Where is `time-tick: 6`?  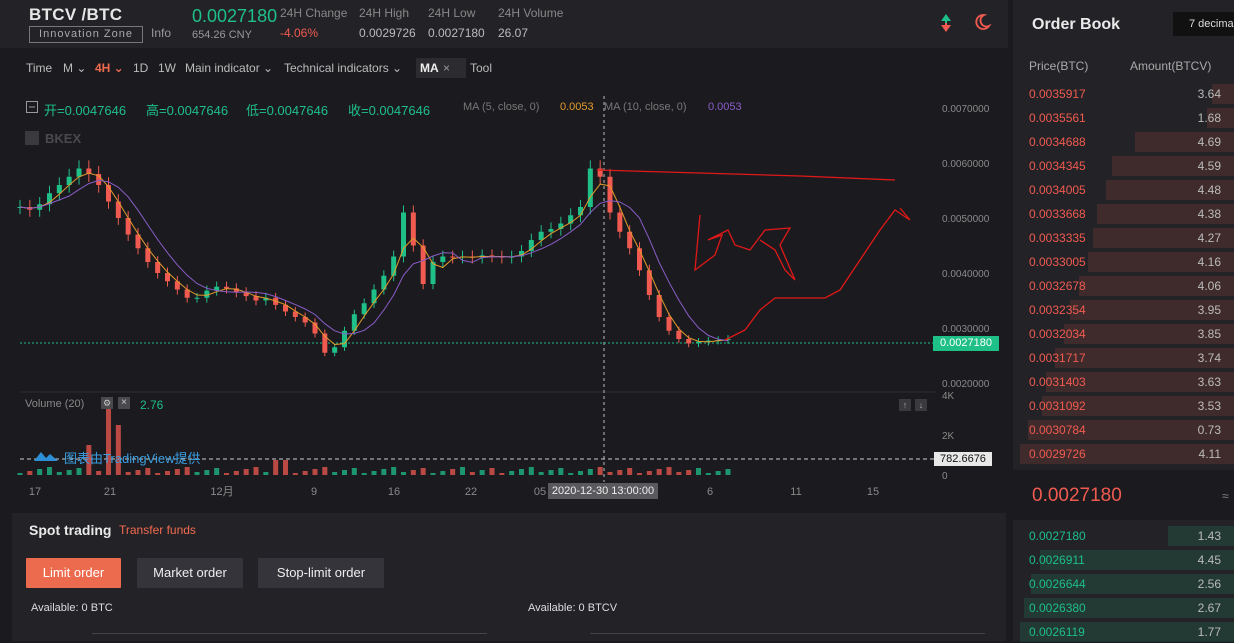
time-tick: 6 is located at coordinates (710, 492).